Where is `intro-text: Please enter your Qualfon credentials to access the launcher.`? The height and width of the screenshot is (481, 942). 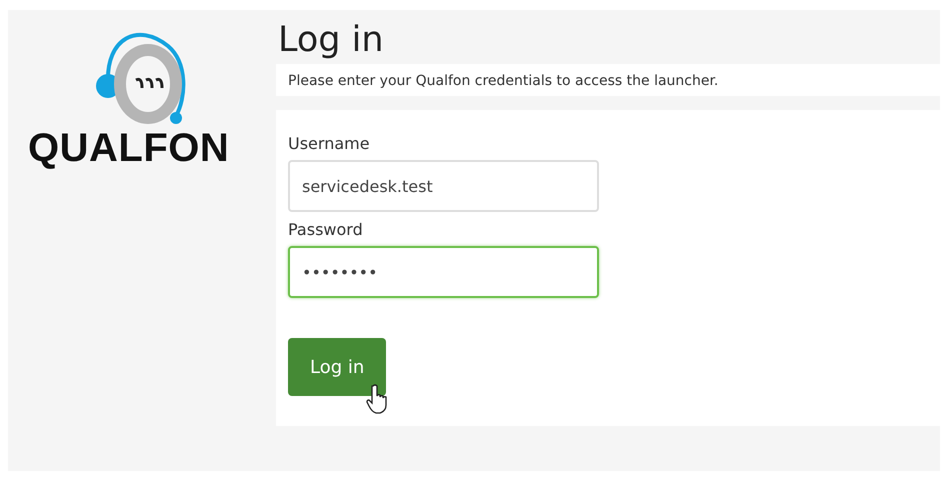 intro-text: Please enter your Qualfon credentials to access the launcher. is located at coordinates (503, 81).